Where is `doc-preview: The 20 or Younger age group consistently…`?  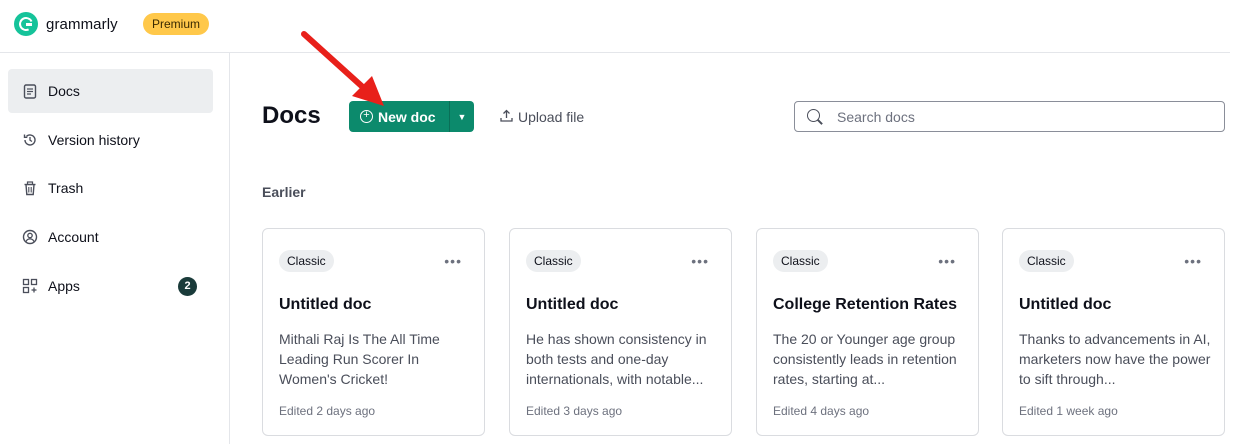
doc-preview: The 20 or Younger age group consistently… is located at coordinates (865, 359).